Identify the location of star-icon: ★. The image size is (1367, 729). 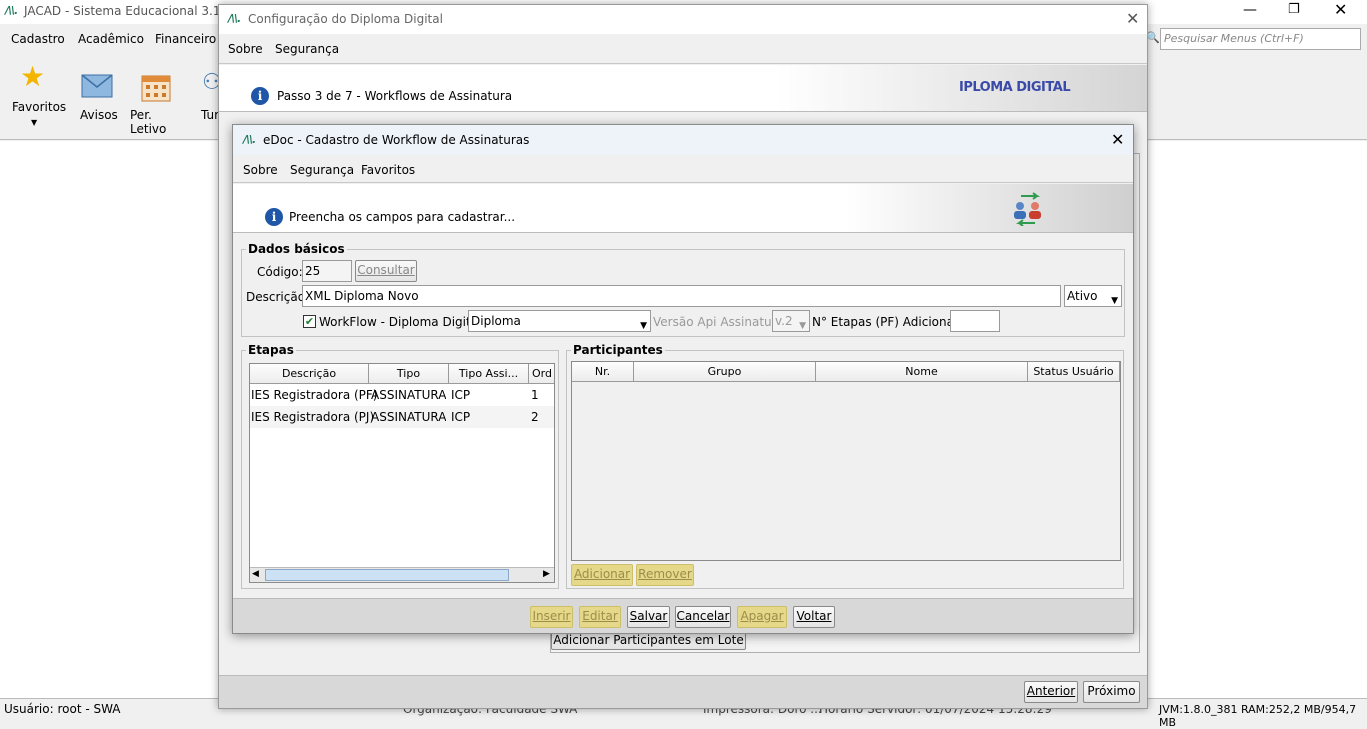
(33, 76).